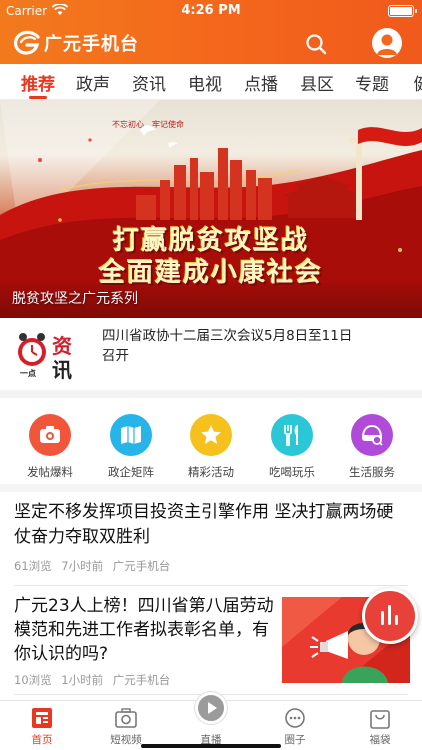 Image resolution: width=422 pixels, height=750 pixels. What do you see at coordinates (131, 472) in the screenshot?
I see `quick-action-label: 政企矩阵` at bounding box center [131, 472].